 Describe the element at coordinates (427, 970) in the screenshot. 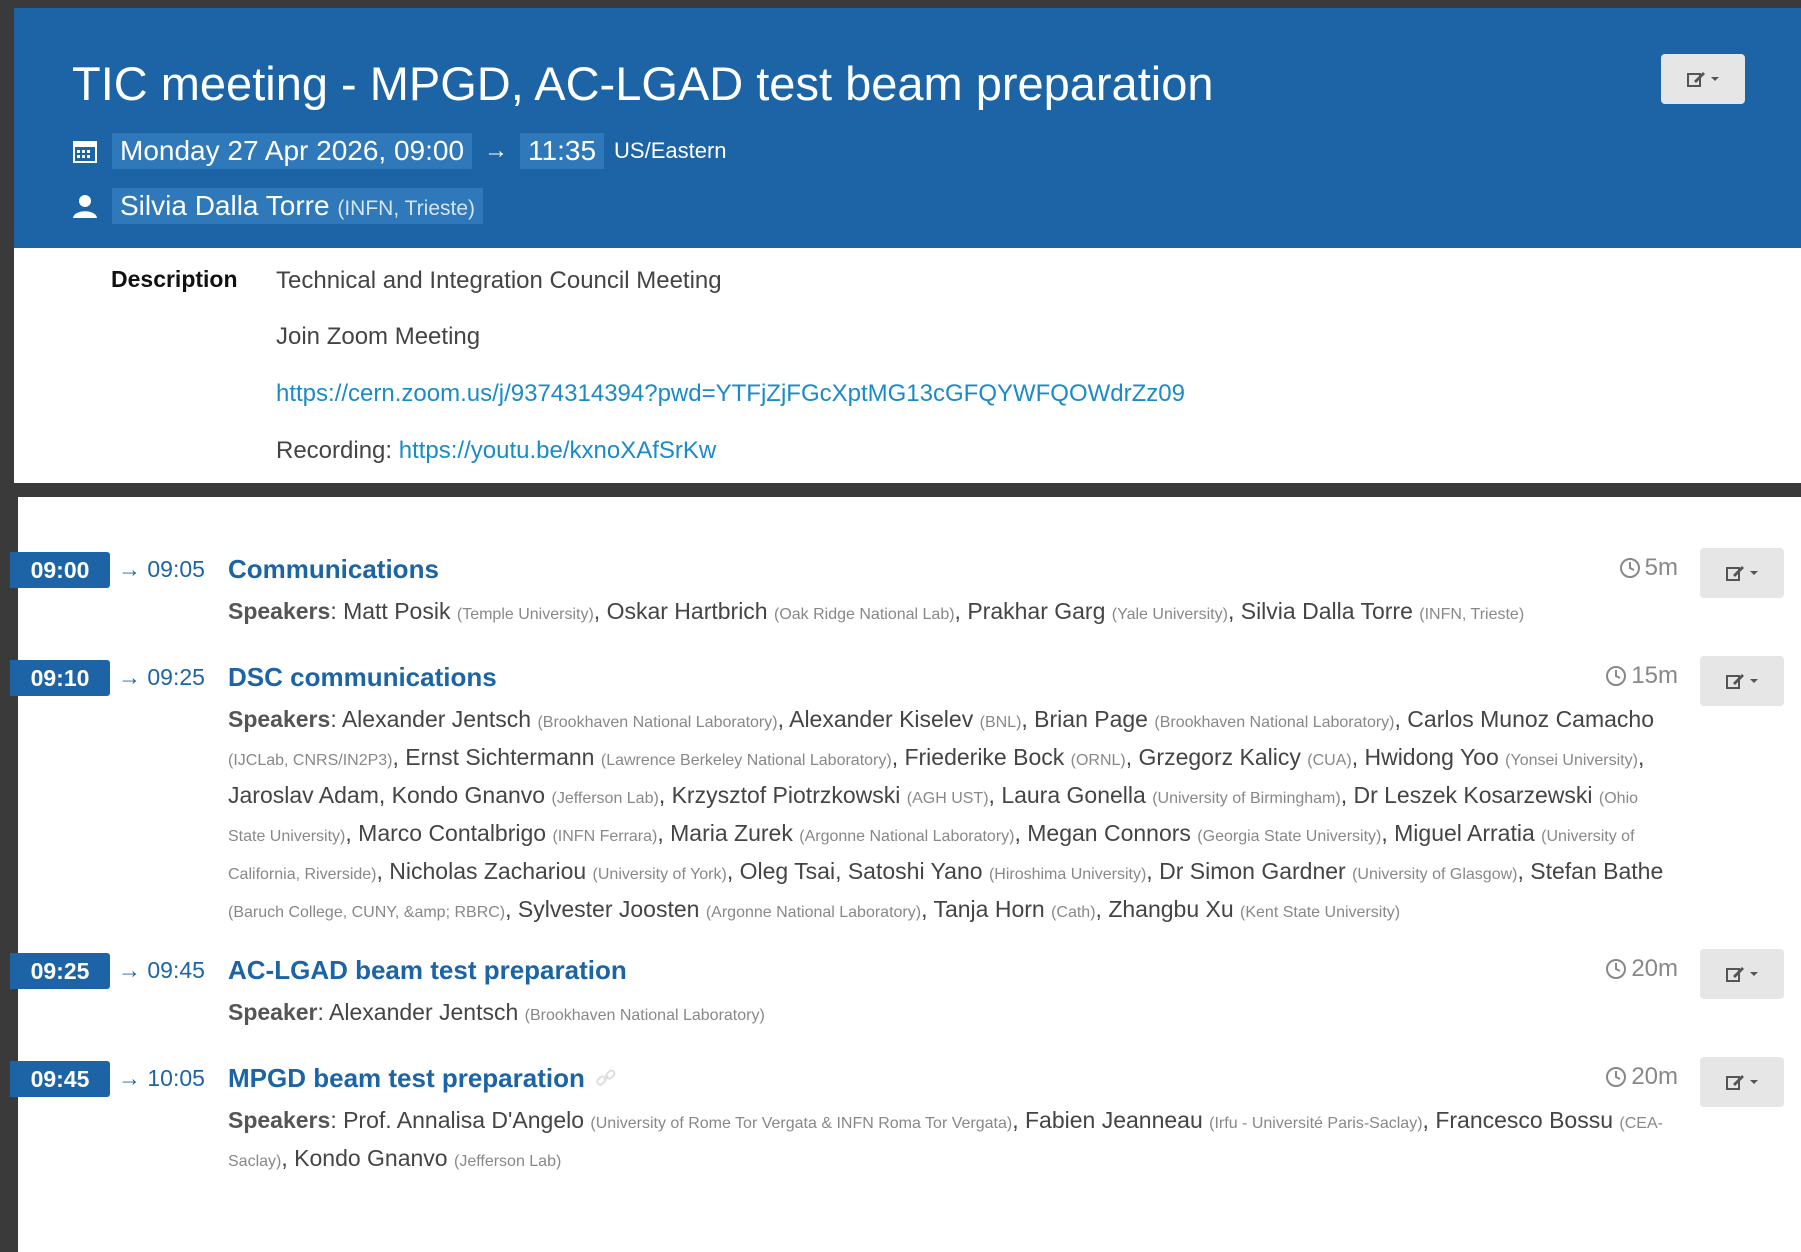

I see `item-title: AC-LGAD beam test preparation` at that location.